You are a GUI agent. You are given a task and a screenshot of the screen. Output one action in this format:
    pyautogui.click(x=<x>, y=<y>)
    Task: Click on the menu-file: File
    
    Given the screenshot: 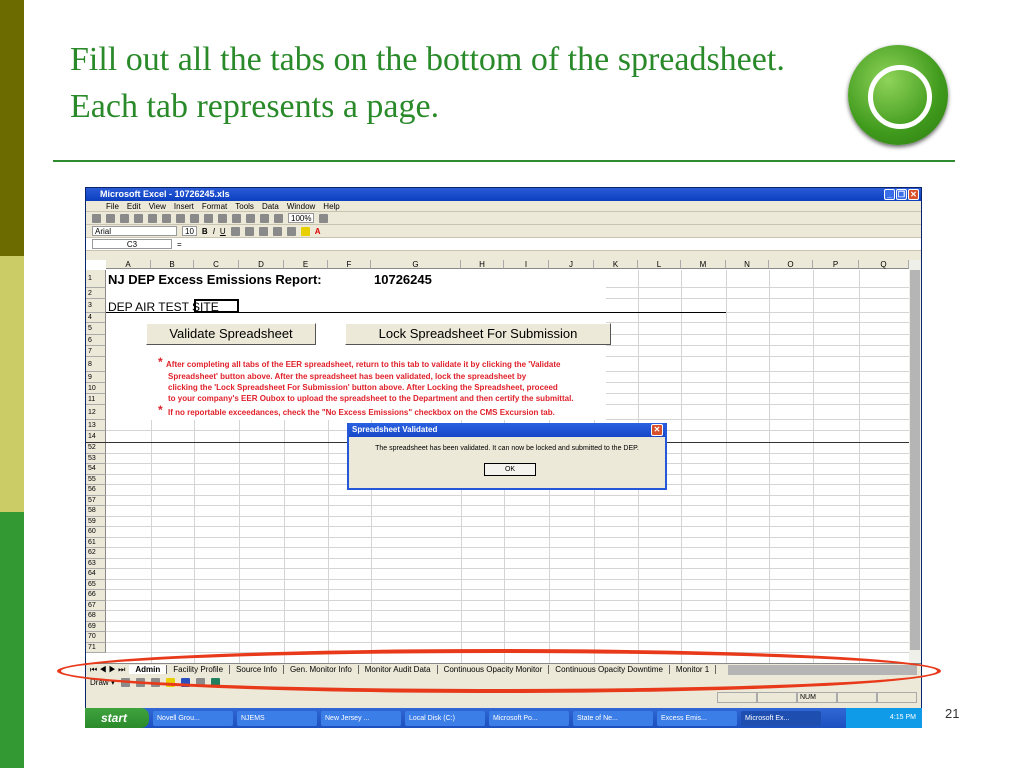 What is the action you would take?
    pyautogui.click(x=112, y=206)
    